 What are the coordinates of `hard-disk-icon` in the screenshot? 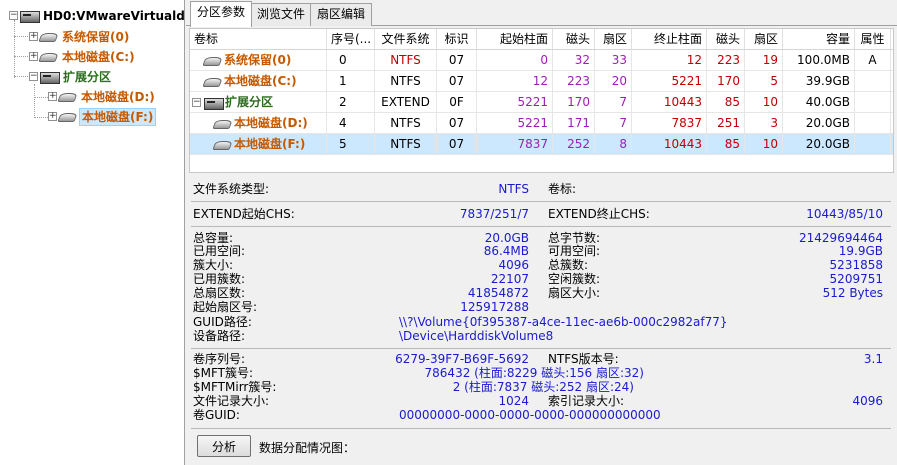 It's located at (30, 16).